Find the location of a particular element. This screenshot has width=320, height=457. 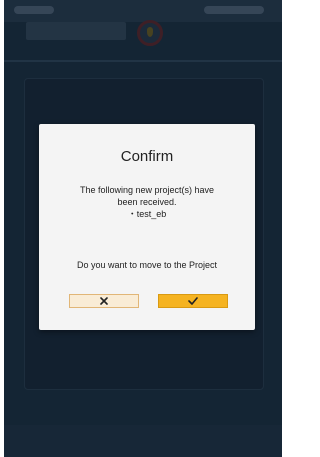

checkmark-icon is located at coordinates (193, 301).